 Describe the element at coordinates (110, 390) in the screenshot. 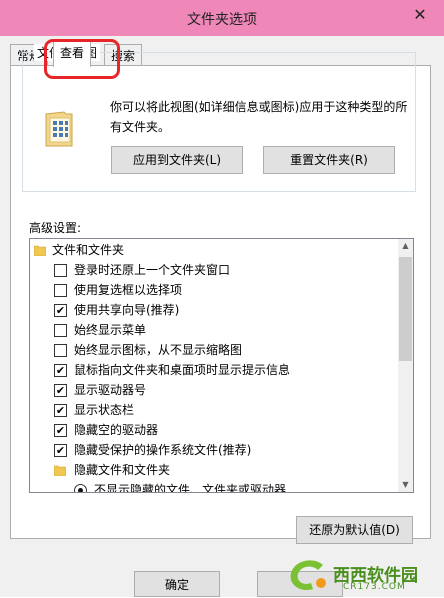

I see `option-label: 显示驱动器号` at that location.